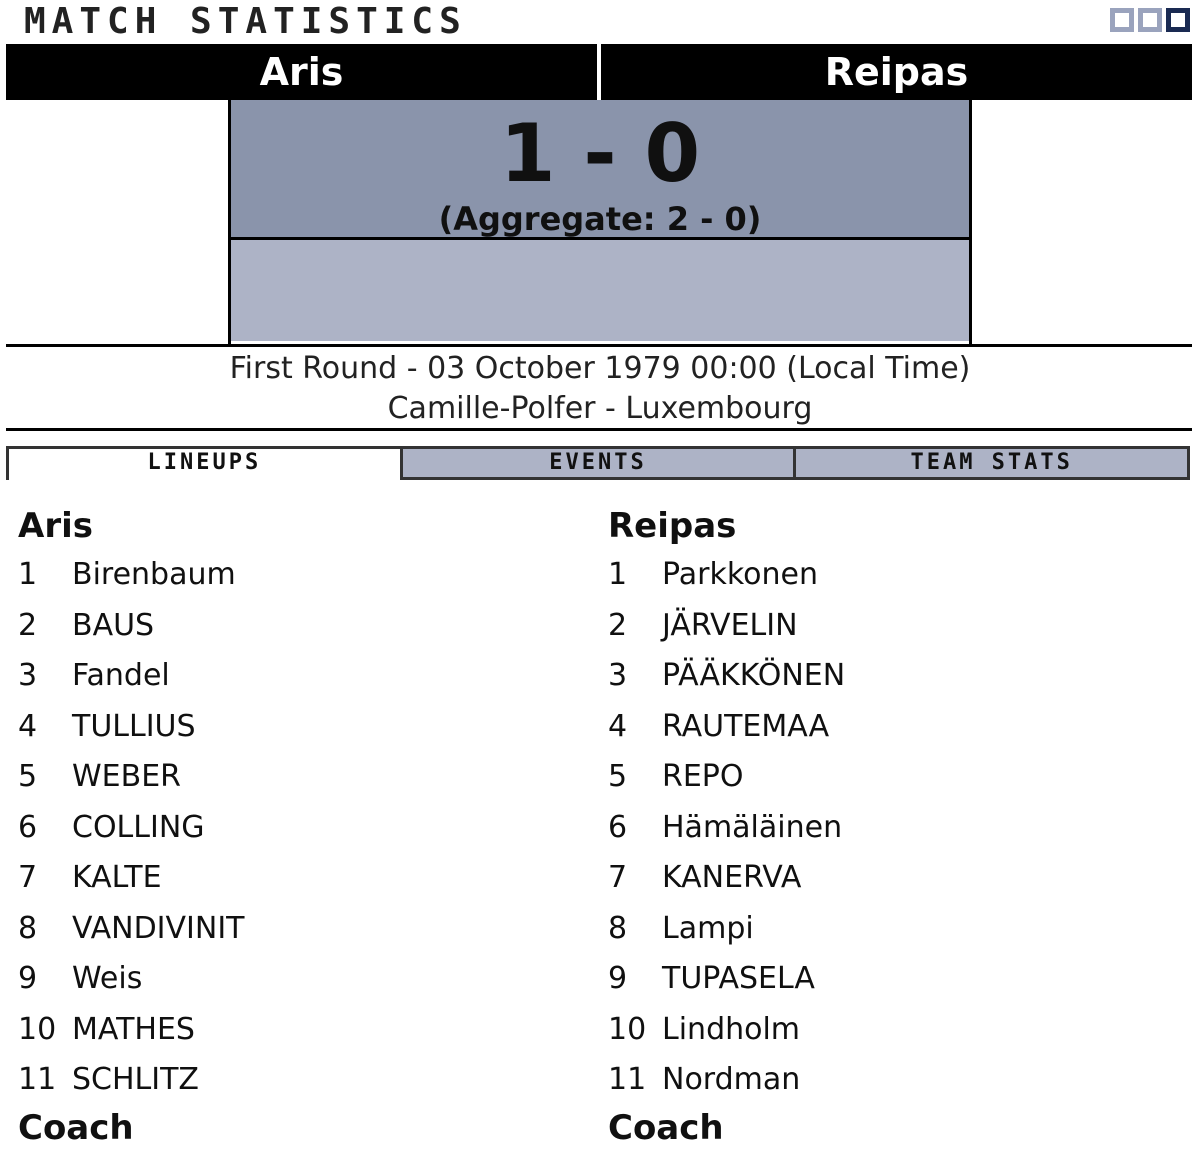 The width and height of the screenshot is (1200, 1156). I want to click on list-item: 1 Parkkonen, so click(888, 575).